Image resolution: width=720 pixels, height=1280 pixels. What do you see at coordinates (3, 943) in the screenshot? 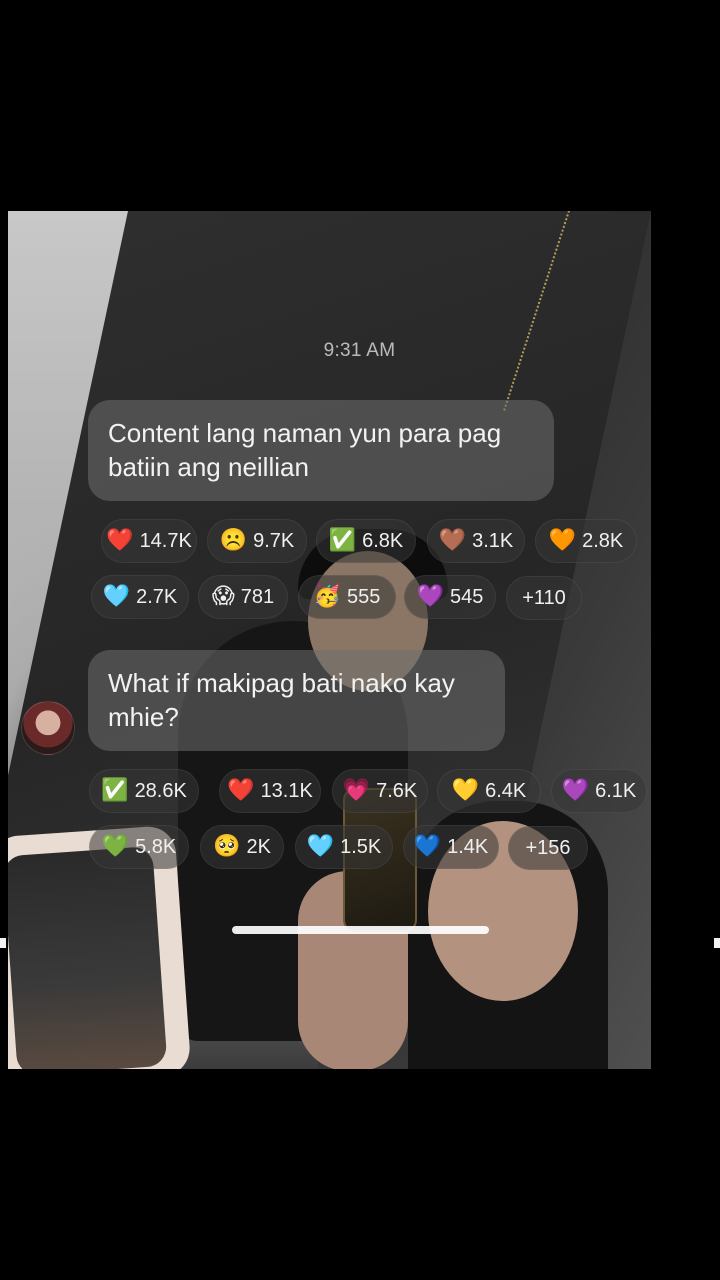
I see `left-edge-mark` at bounding box center [3, 943].